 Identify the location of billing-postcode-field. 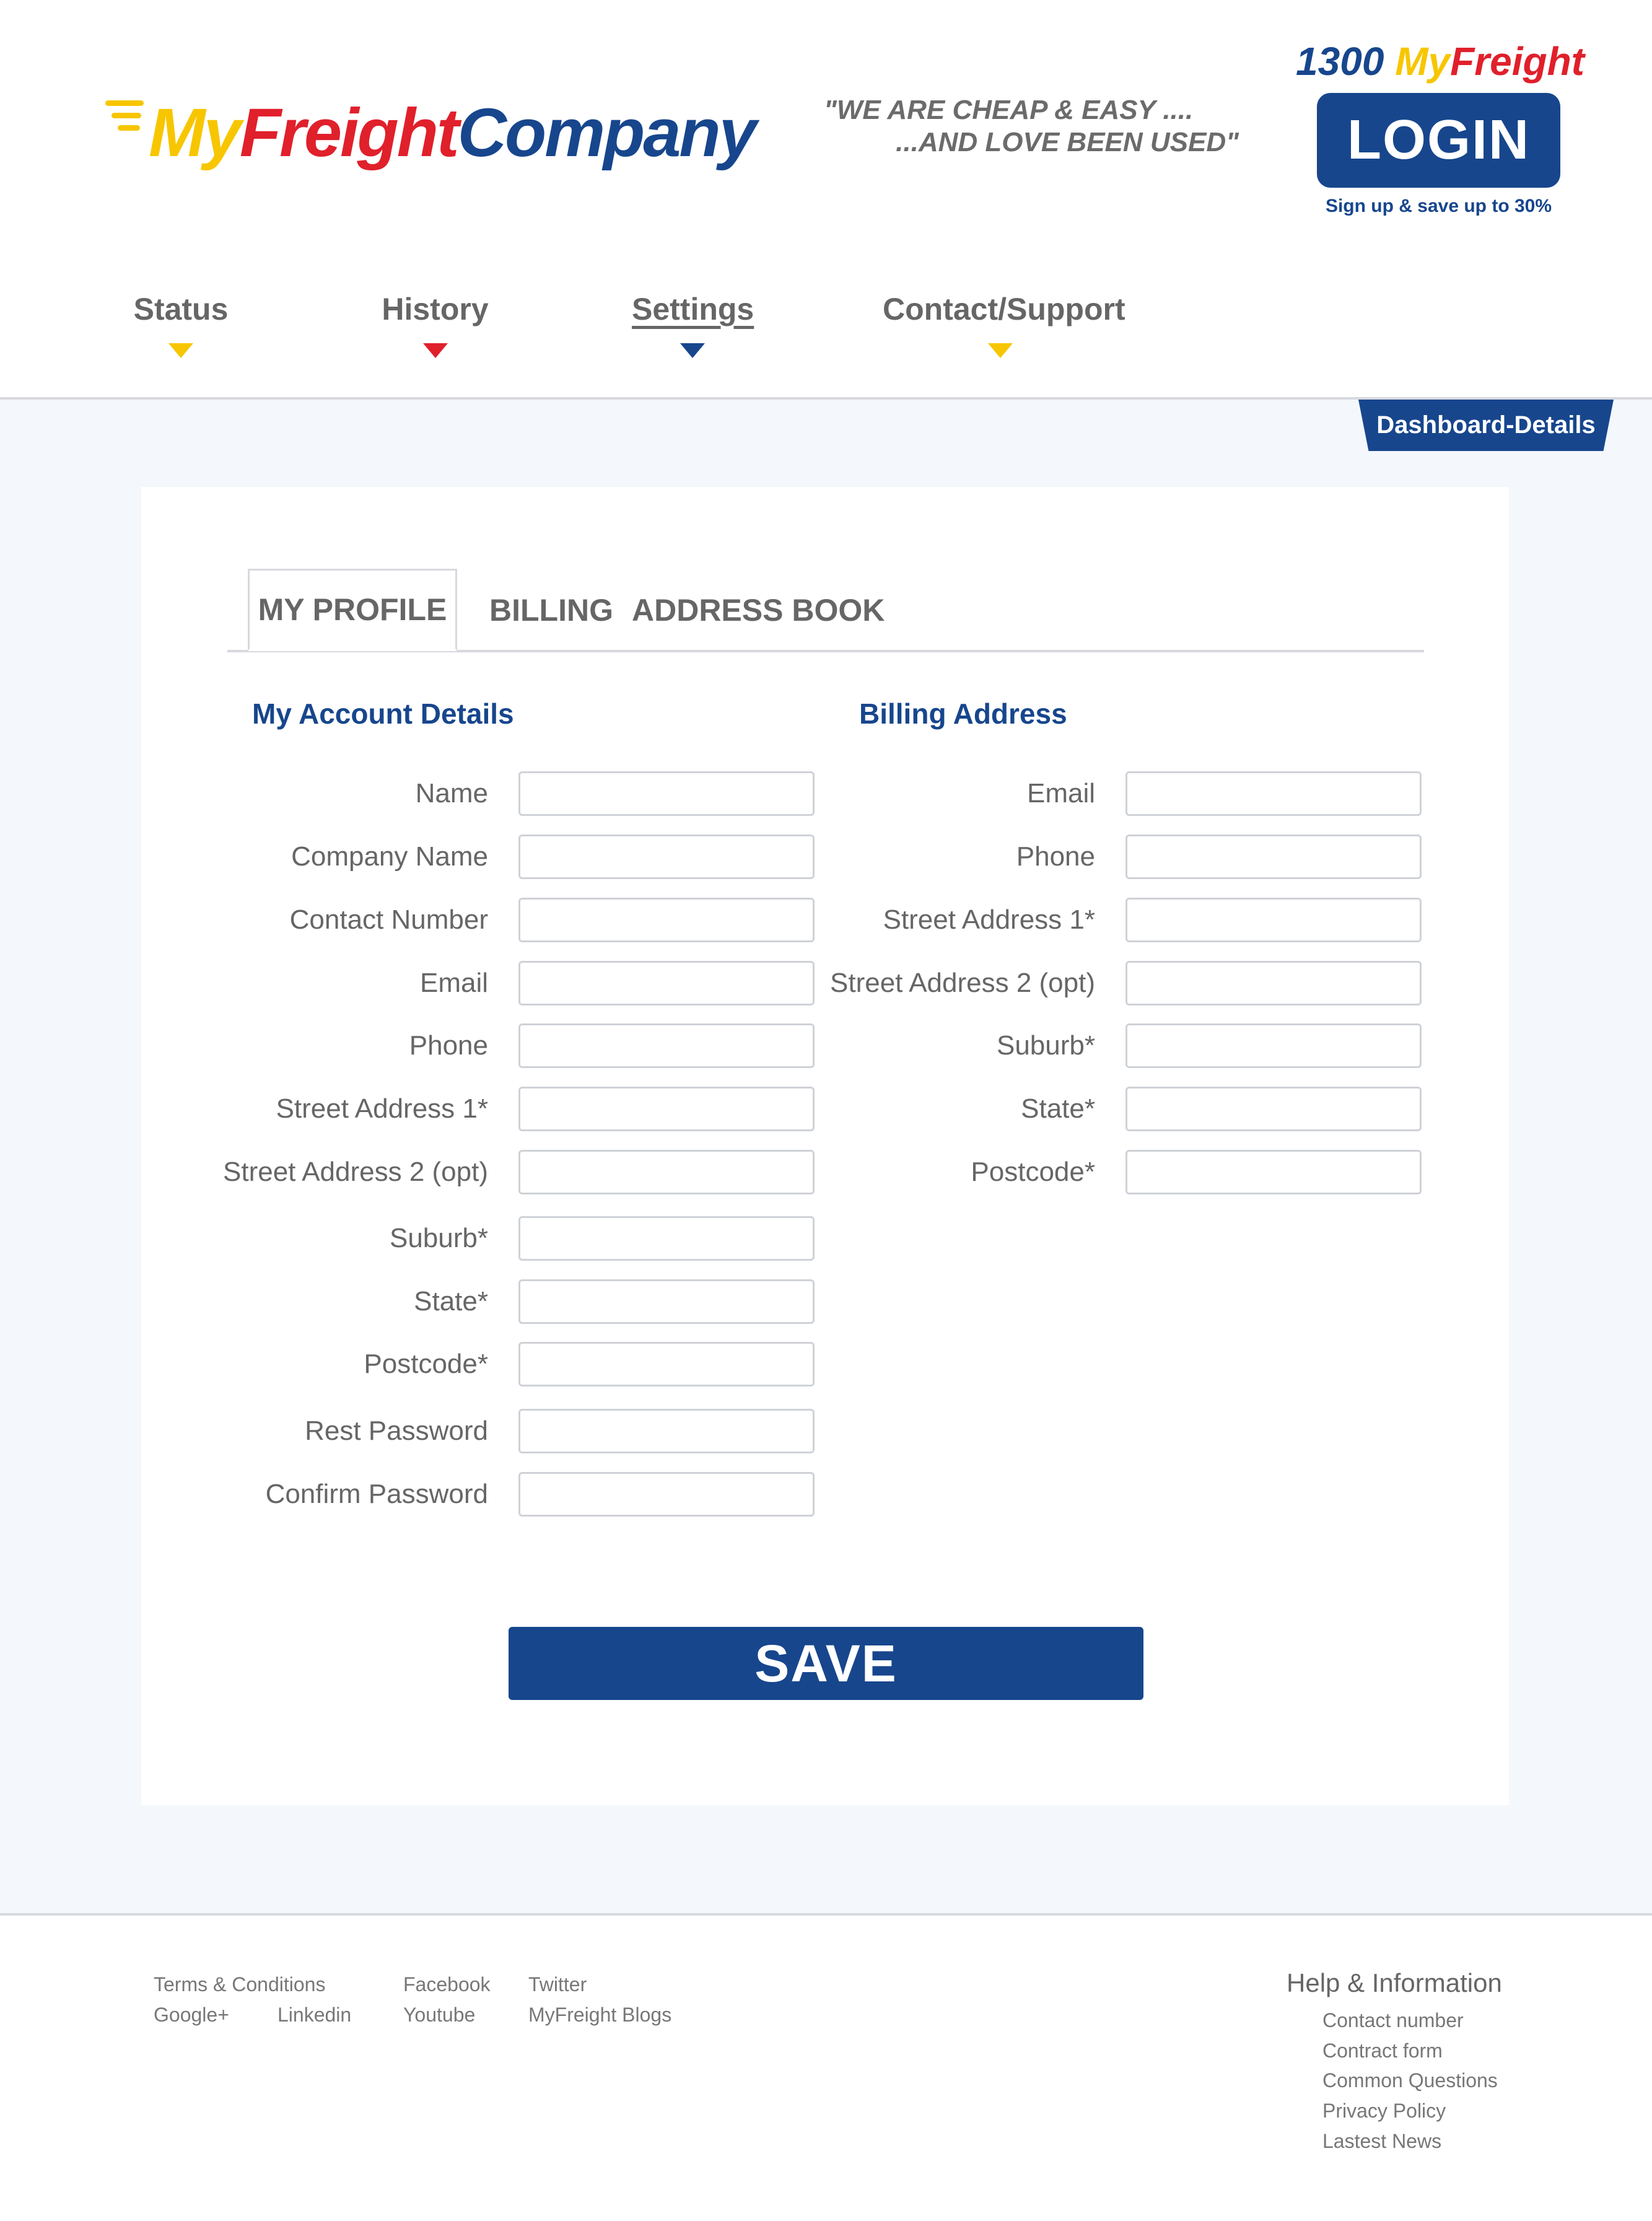
(1273, 1172).